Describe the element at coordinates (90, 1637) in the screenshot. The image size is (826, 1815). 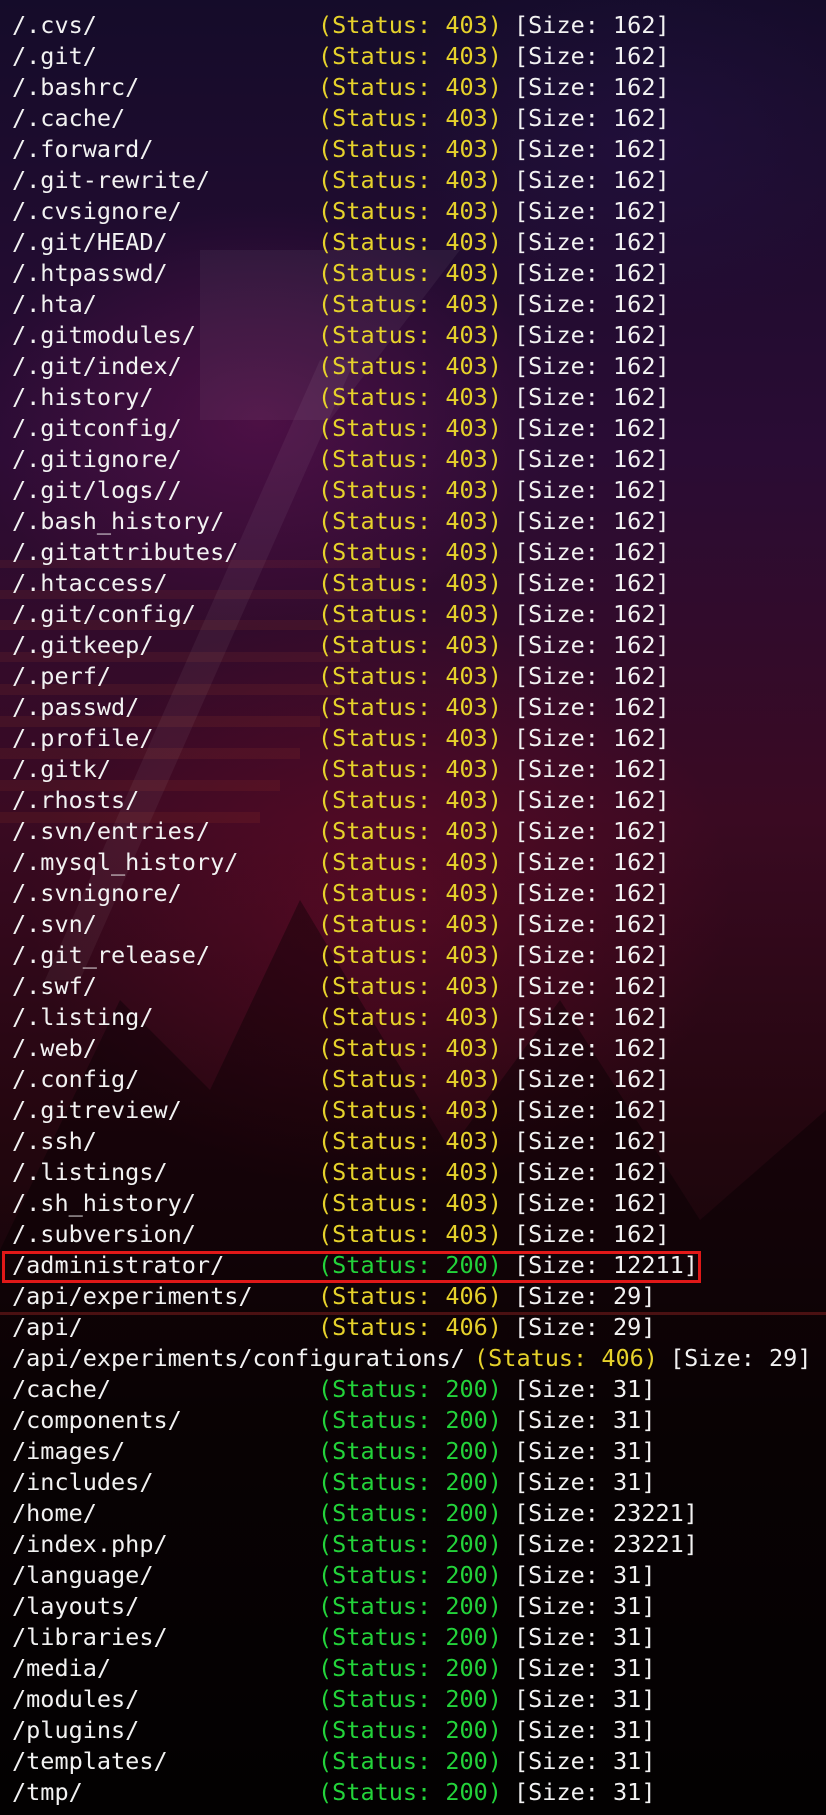
I see `line-path: /libraries/` at that location.